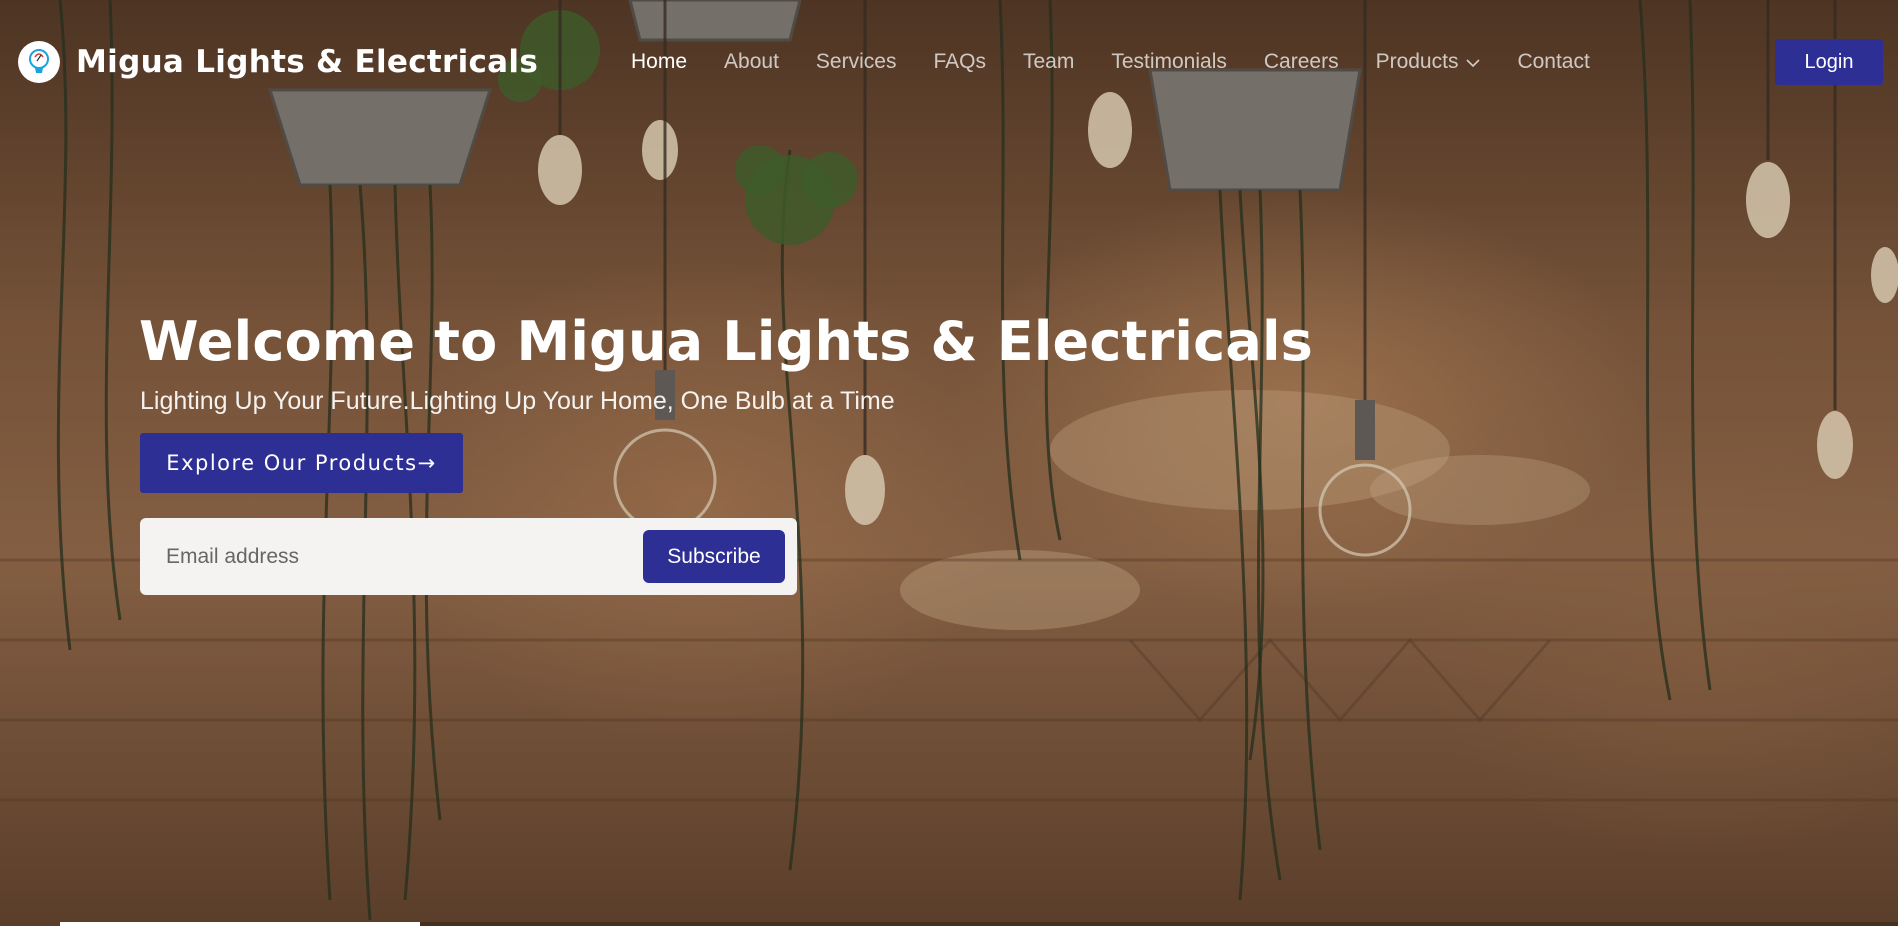 This screenshot has height=926, width=1898. I want to click on nav-item-contact: Contact, so click(1553, 62).